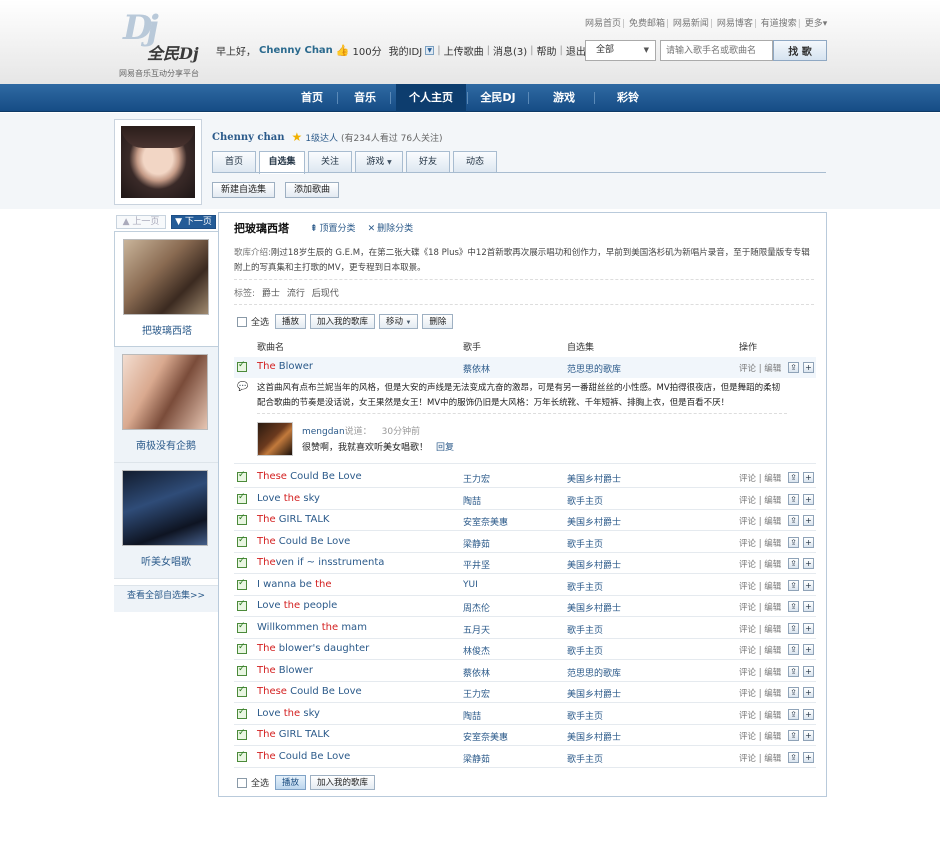 The height and width of the screenshot is (863, 940). Describe the element at coordinates (242, 782) in the screenshot. I see `select-all-checkbox` at that location.